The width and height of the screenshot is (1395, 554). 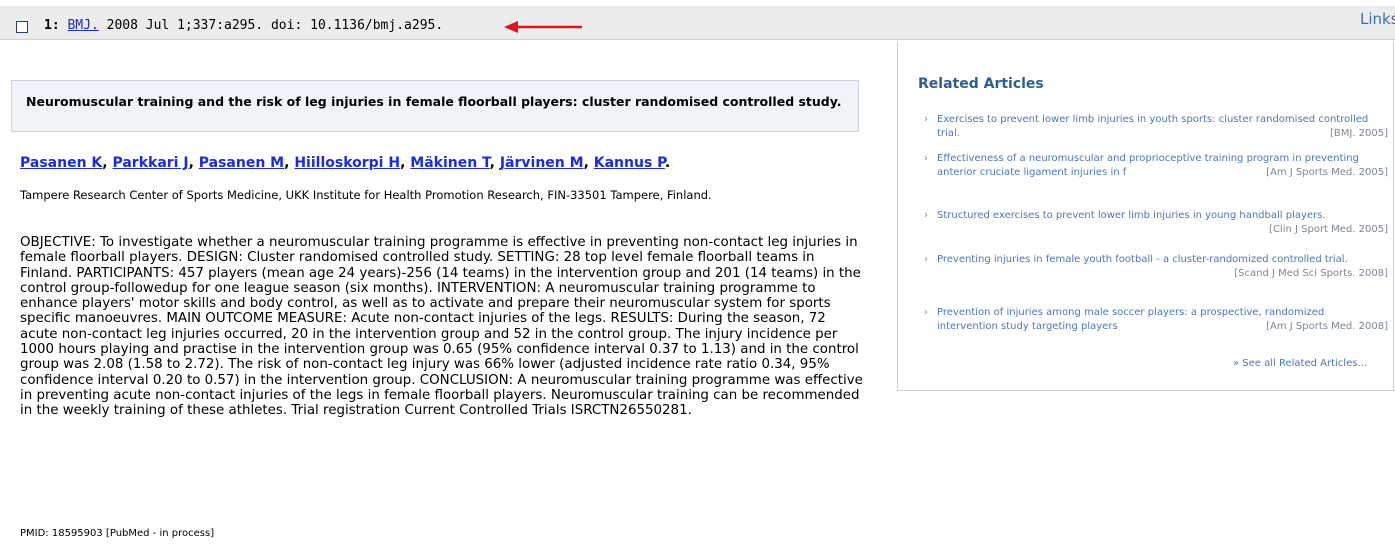 I want to click on author-link: Järvinen M, so click(x=542, y=163).